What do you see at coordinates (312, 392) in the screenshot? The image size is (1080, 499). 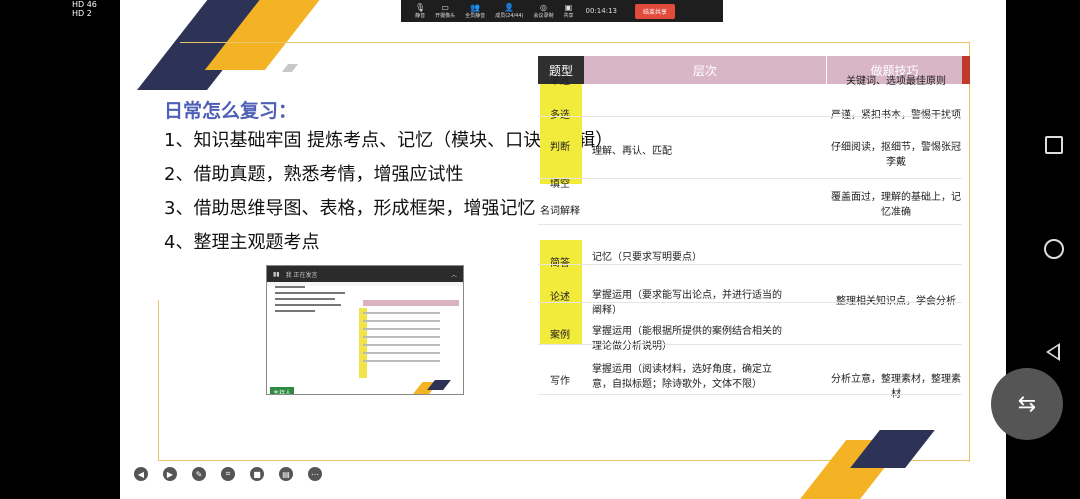 I see `me-label: 我` at bounding box center [312, 392].